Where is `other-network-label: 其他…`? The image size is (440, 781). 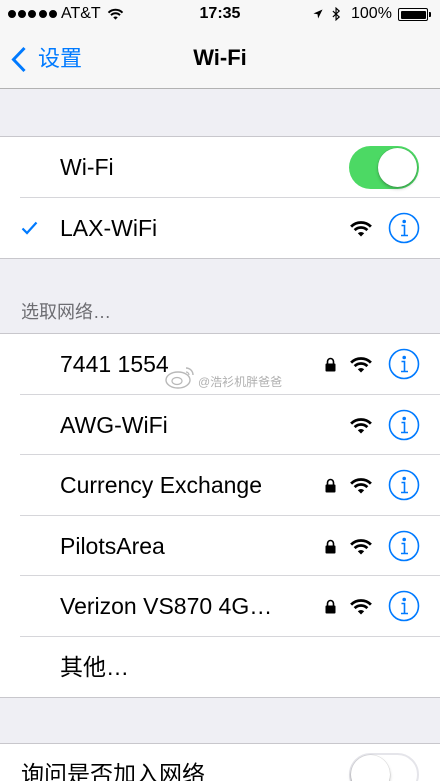
other-network-label: 其他… is located at coordinates (94, 666).